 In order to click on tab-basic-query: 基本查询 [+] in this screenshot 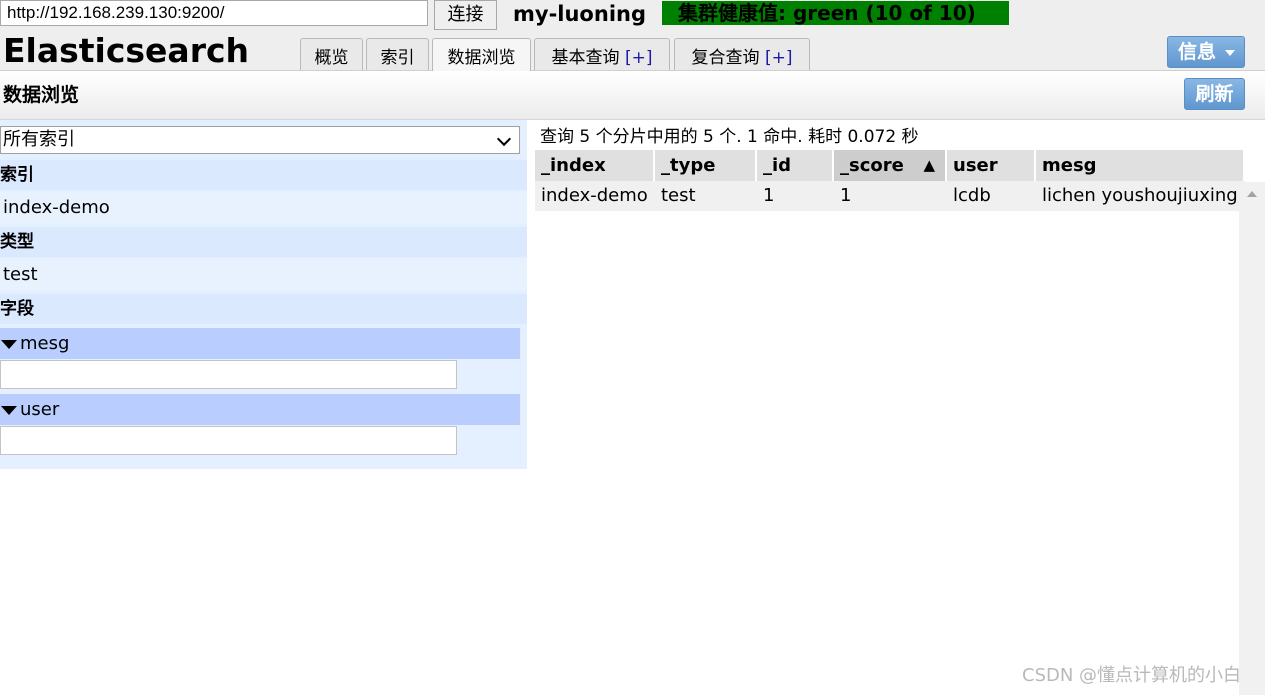, I will do `click(602, 54)`.